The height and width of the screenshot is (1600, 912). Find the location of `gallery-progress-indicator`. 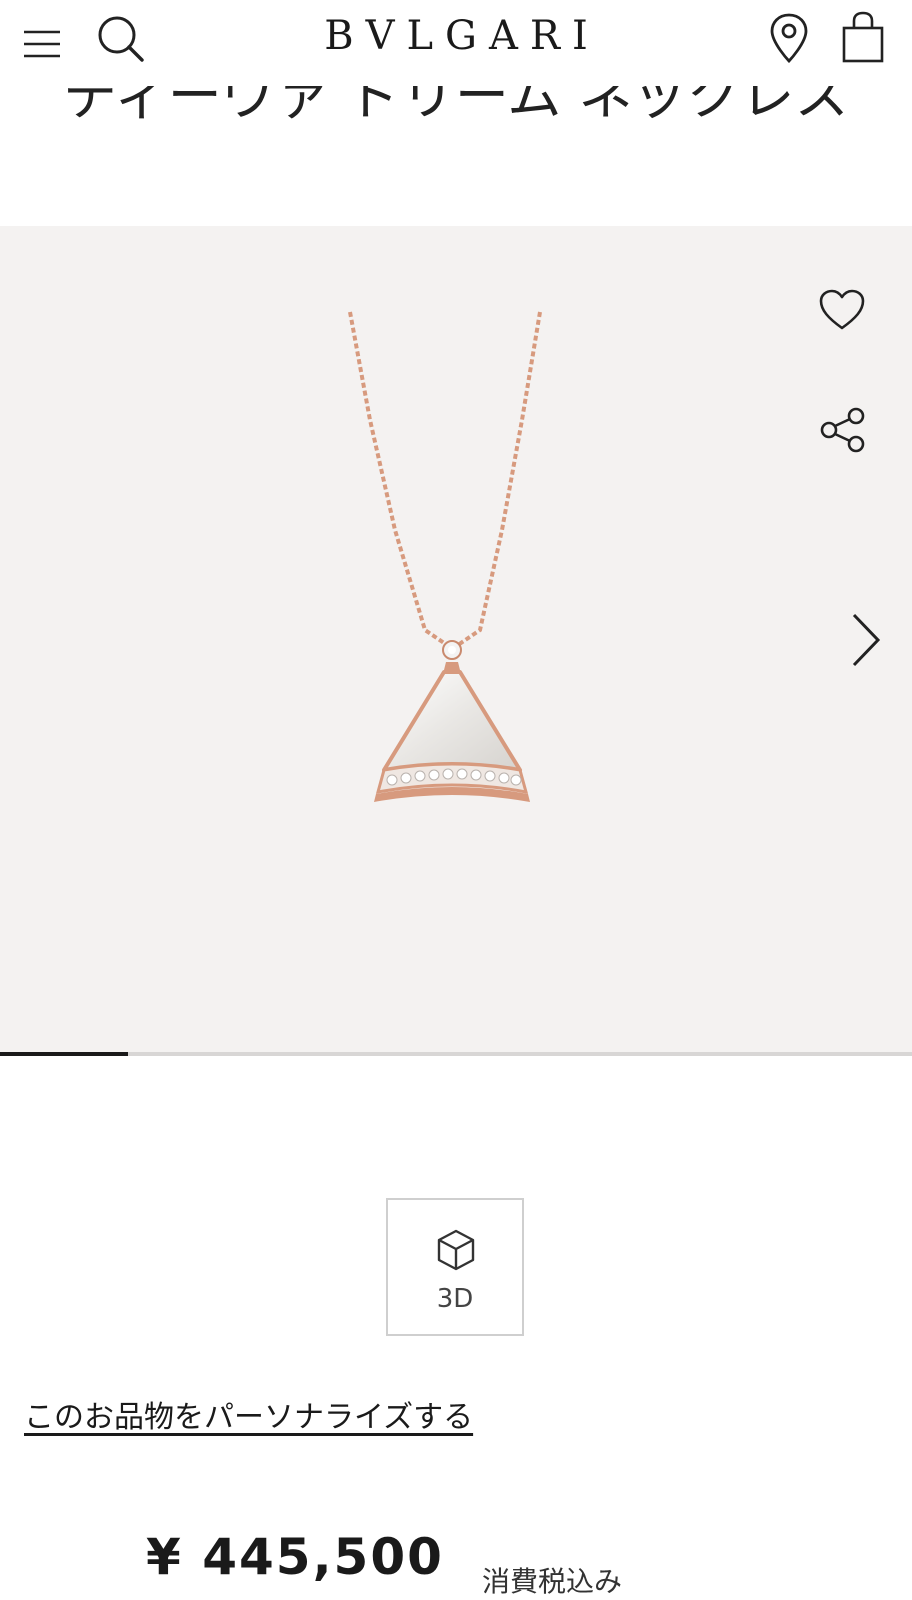

gallery-progress-indicator is located at coordinates (64, 1054).